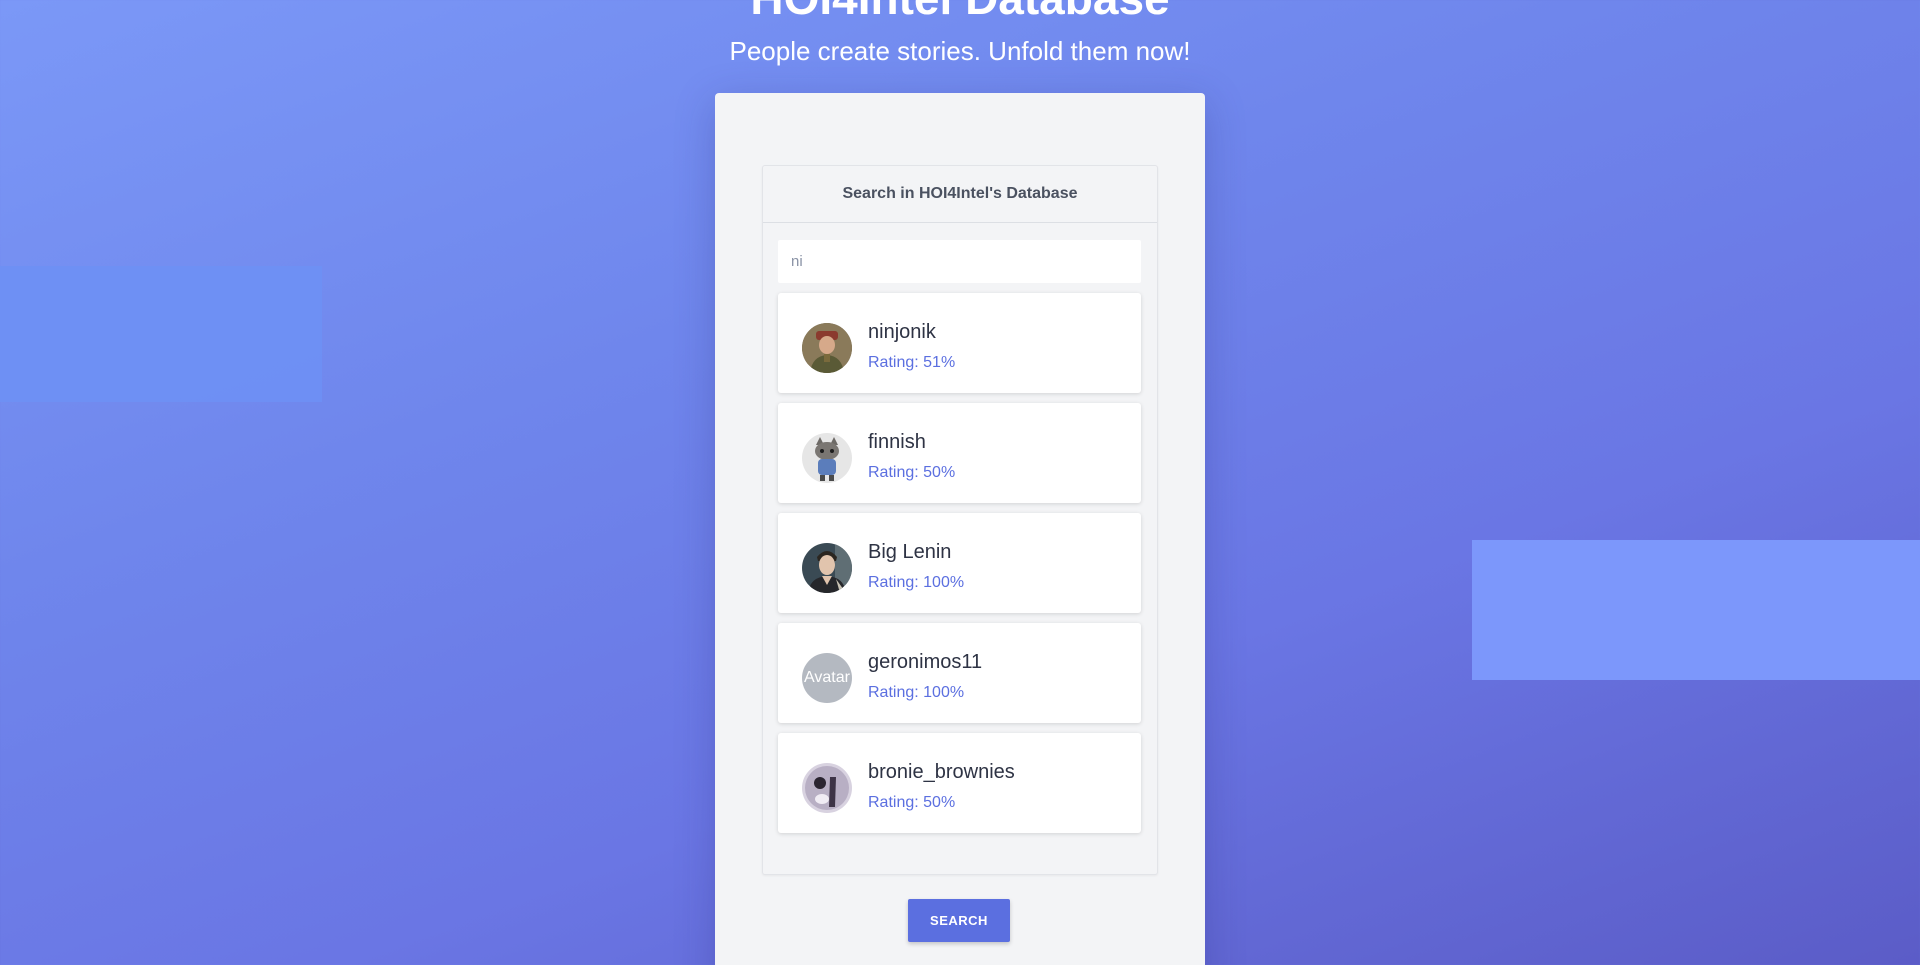  What do you see at coordinates (925, 662) in the screenshot?
I see `result-name: geronimos11` at bounding box center [925, 662].